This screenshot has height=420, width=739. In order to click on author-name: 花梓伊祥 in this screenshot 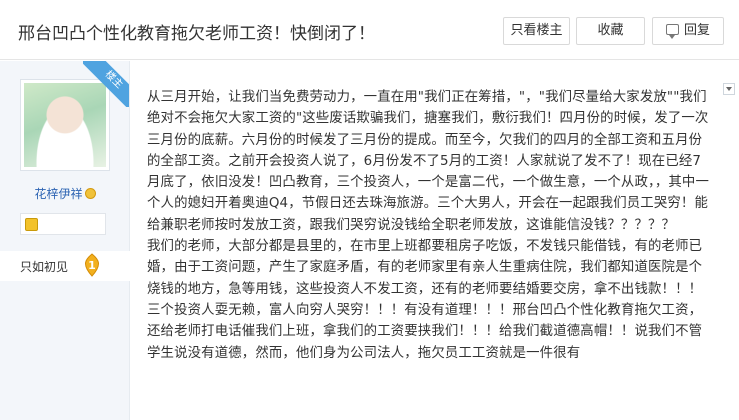, I will do `click(58, 194)`.